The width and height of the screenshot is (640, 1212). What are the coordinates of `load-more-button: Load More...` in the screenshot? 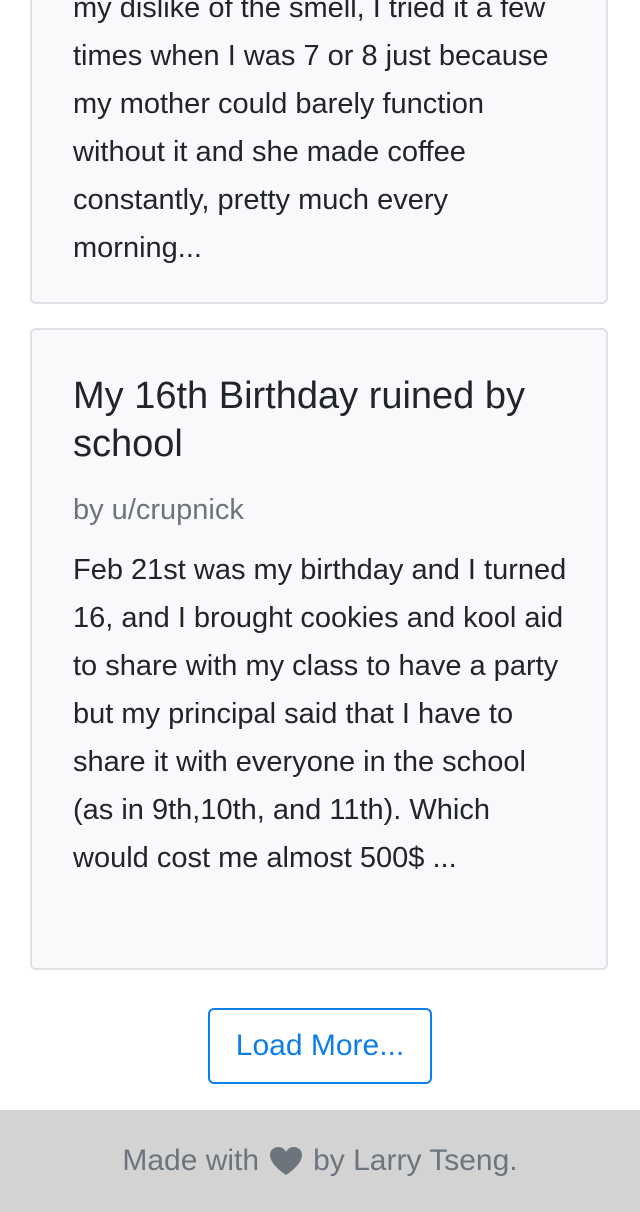 It's located at (320, 1046).